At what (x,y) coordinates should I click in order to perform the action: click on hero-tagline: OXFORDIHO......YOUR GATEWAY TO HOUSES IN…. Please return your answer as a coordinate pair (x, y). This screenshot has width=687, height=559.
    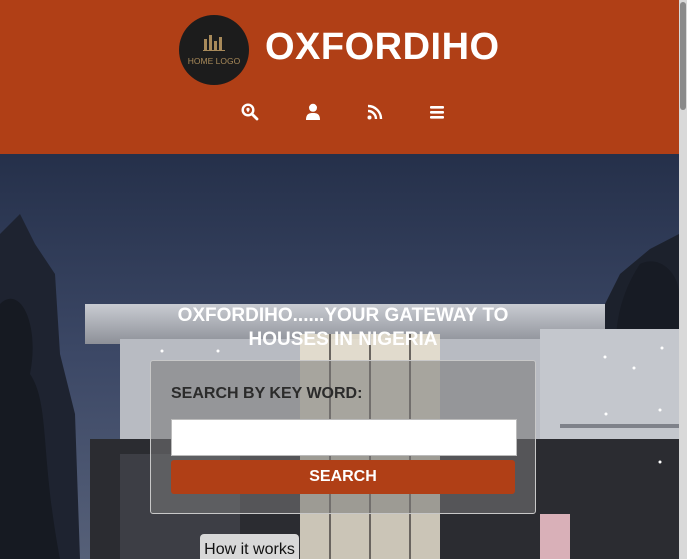
    Looking at the image, I should click on (343, 328).